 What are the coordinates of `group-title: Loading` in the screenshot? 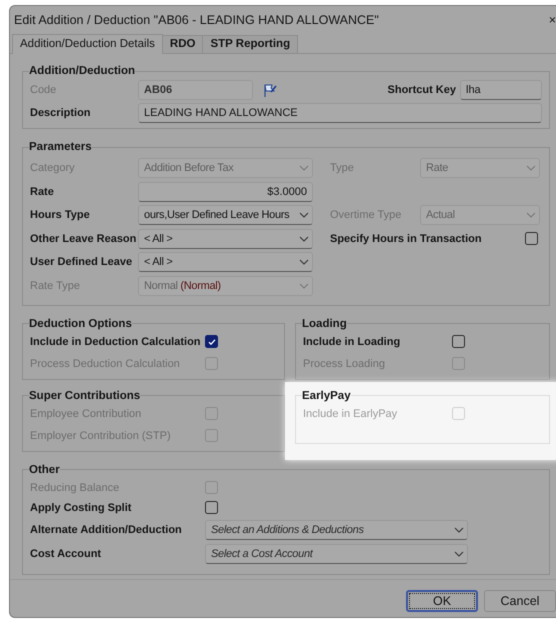 It's located at (324, 324).